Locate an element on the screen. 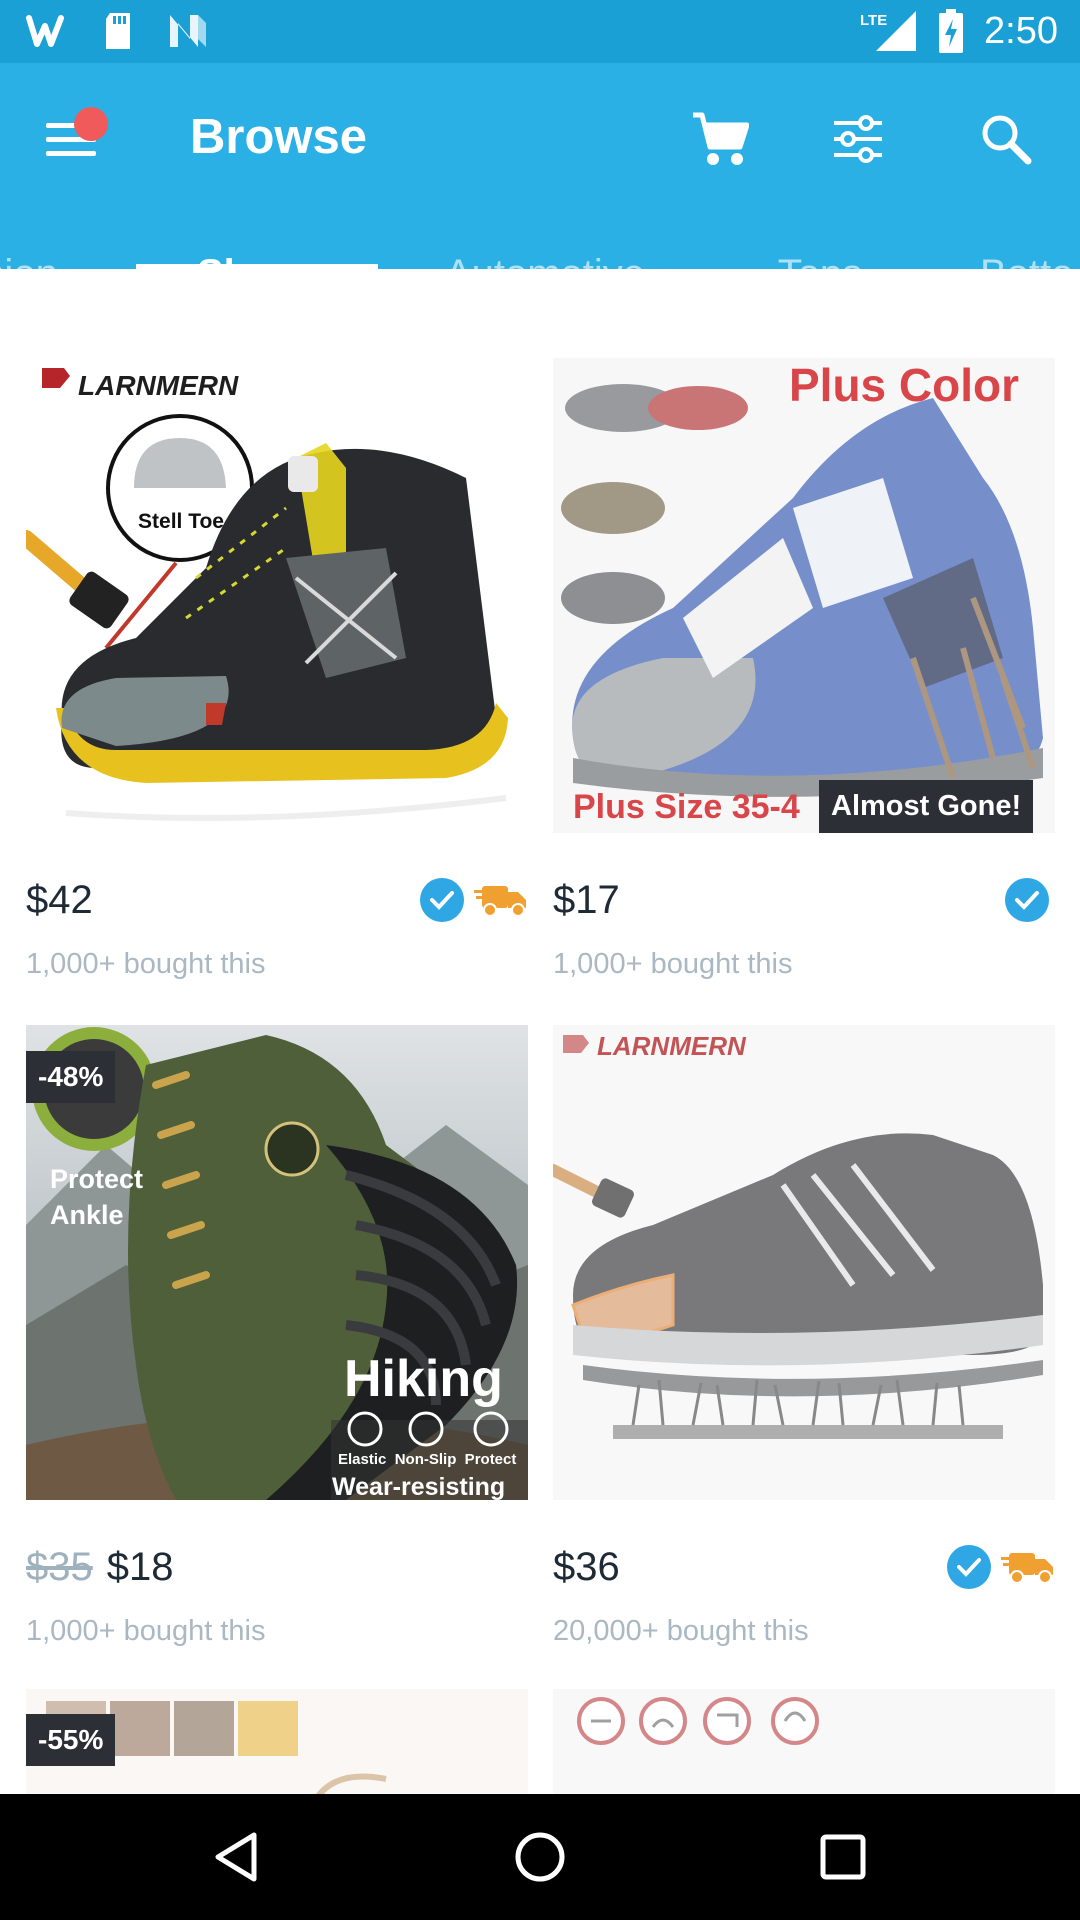 Image resolution: width=1080 pixels, height=1920 pixels. product-card: -55% is located at coordinates (277, 1741).